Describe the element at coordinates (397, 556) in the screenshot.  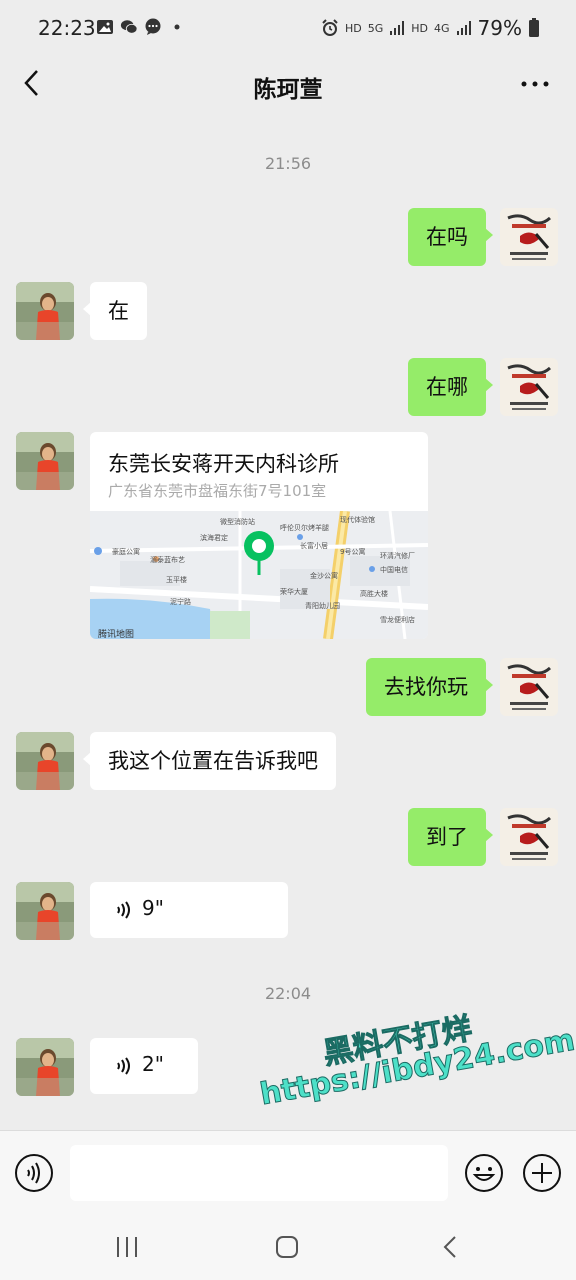
I see `map-label: 环清汽修厂` at that location.